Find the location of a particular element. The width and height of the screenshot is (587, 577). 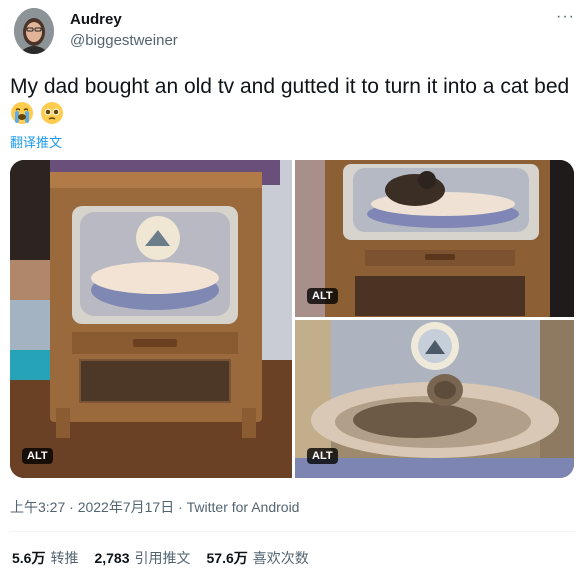

likes-stat: 57.6万 喜欢次数 is located at coordinates (258, 558).